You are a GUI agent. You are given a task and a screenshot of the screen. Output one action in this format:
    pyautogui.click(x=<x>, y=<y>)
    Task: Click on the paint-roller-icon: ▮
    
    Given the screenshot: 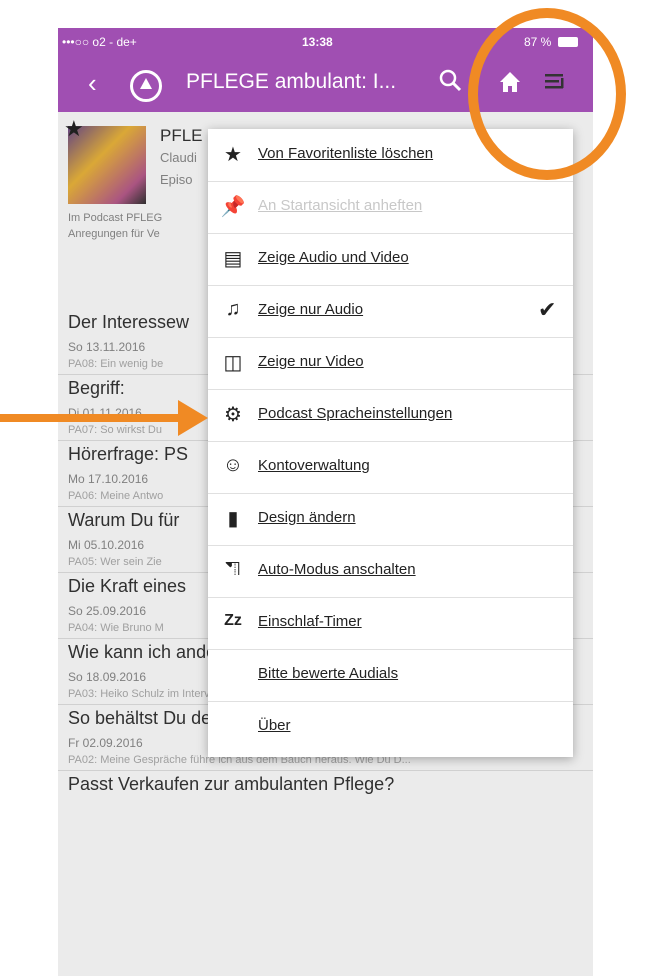 What is the action you would take?
    pyautogui.click(x=233, y=519)
    